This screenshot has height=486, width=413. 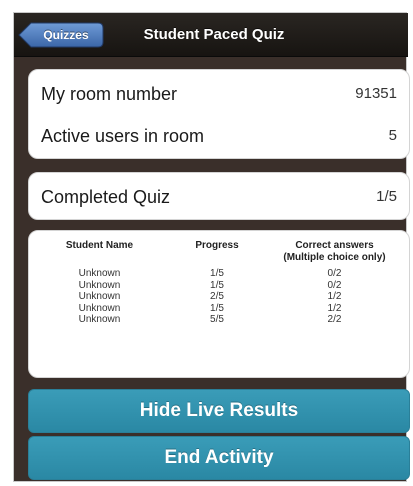 I want to click on navigation-bar: Quizzes Student Paced Quiz, so click(x=211, y=35).